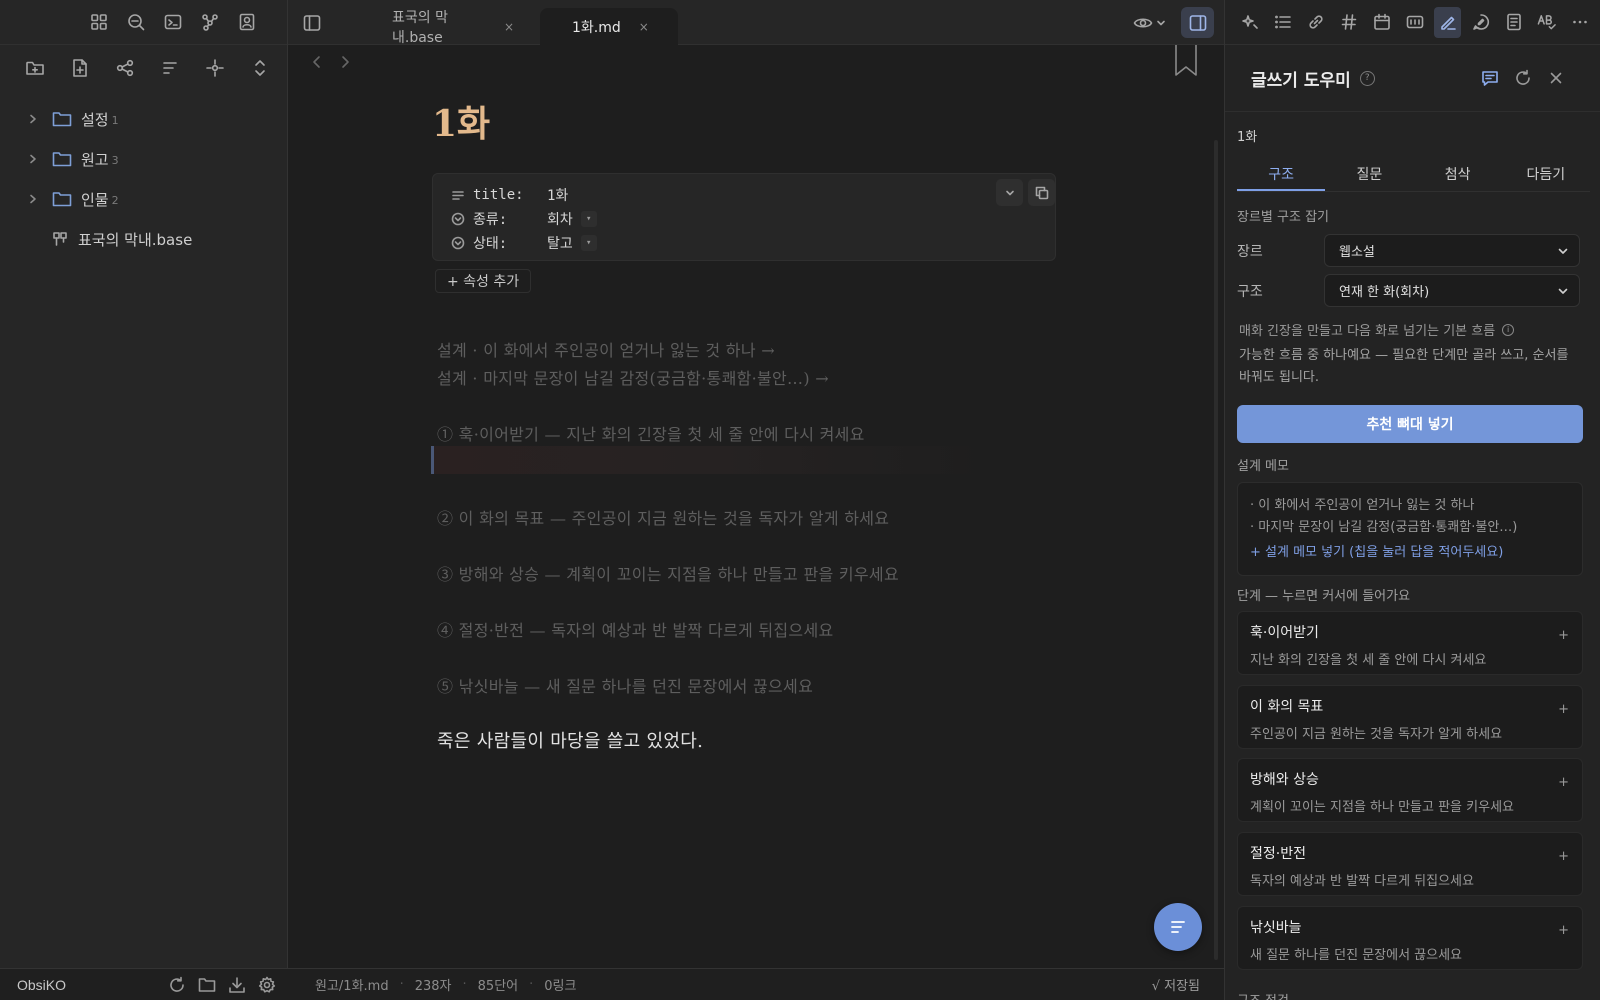  What do you see at coordinates (1556, 78) in the screenshot?
I see `close-icon` at bounding box center [1556, 78].